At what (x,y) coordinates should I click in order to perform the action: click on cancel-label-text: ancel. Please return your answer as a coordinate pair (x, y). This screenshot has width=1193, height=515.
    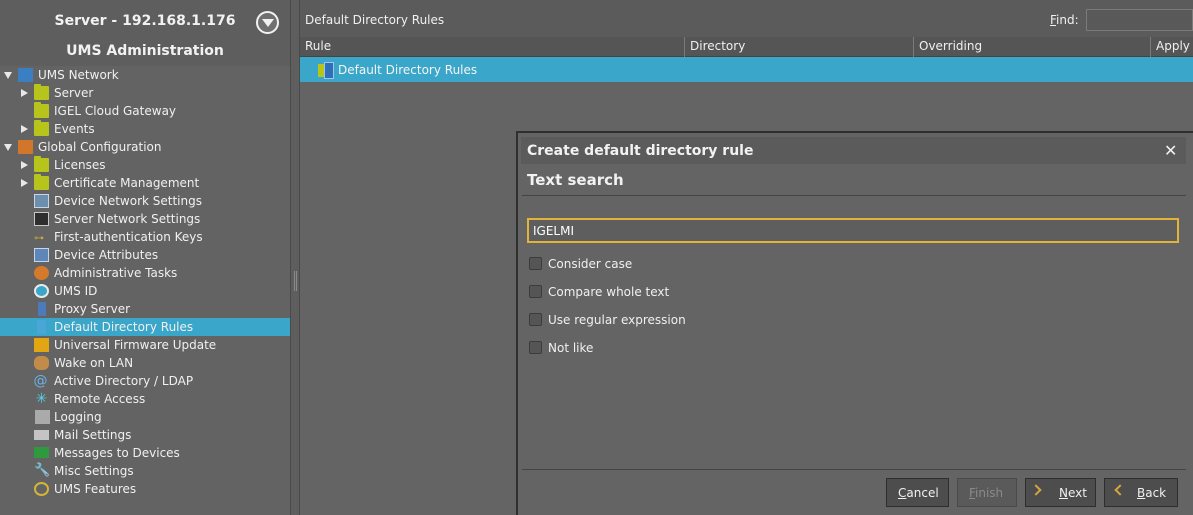
    Looking at the image, I should click on (922, 493).